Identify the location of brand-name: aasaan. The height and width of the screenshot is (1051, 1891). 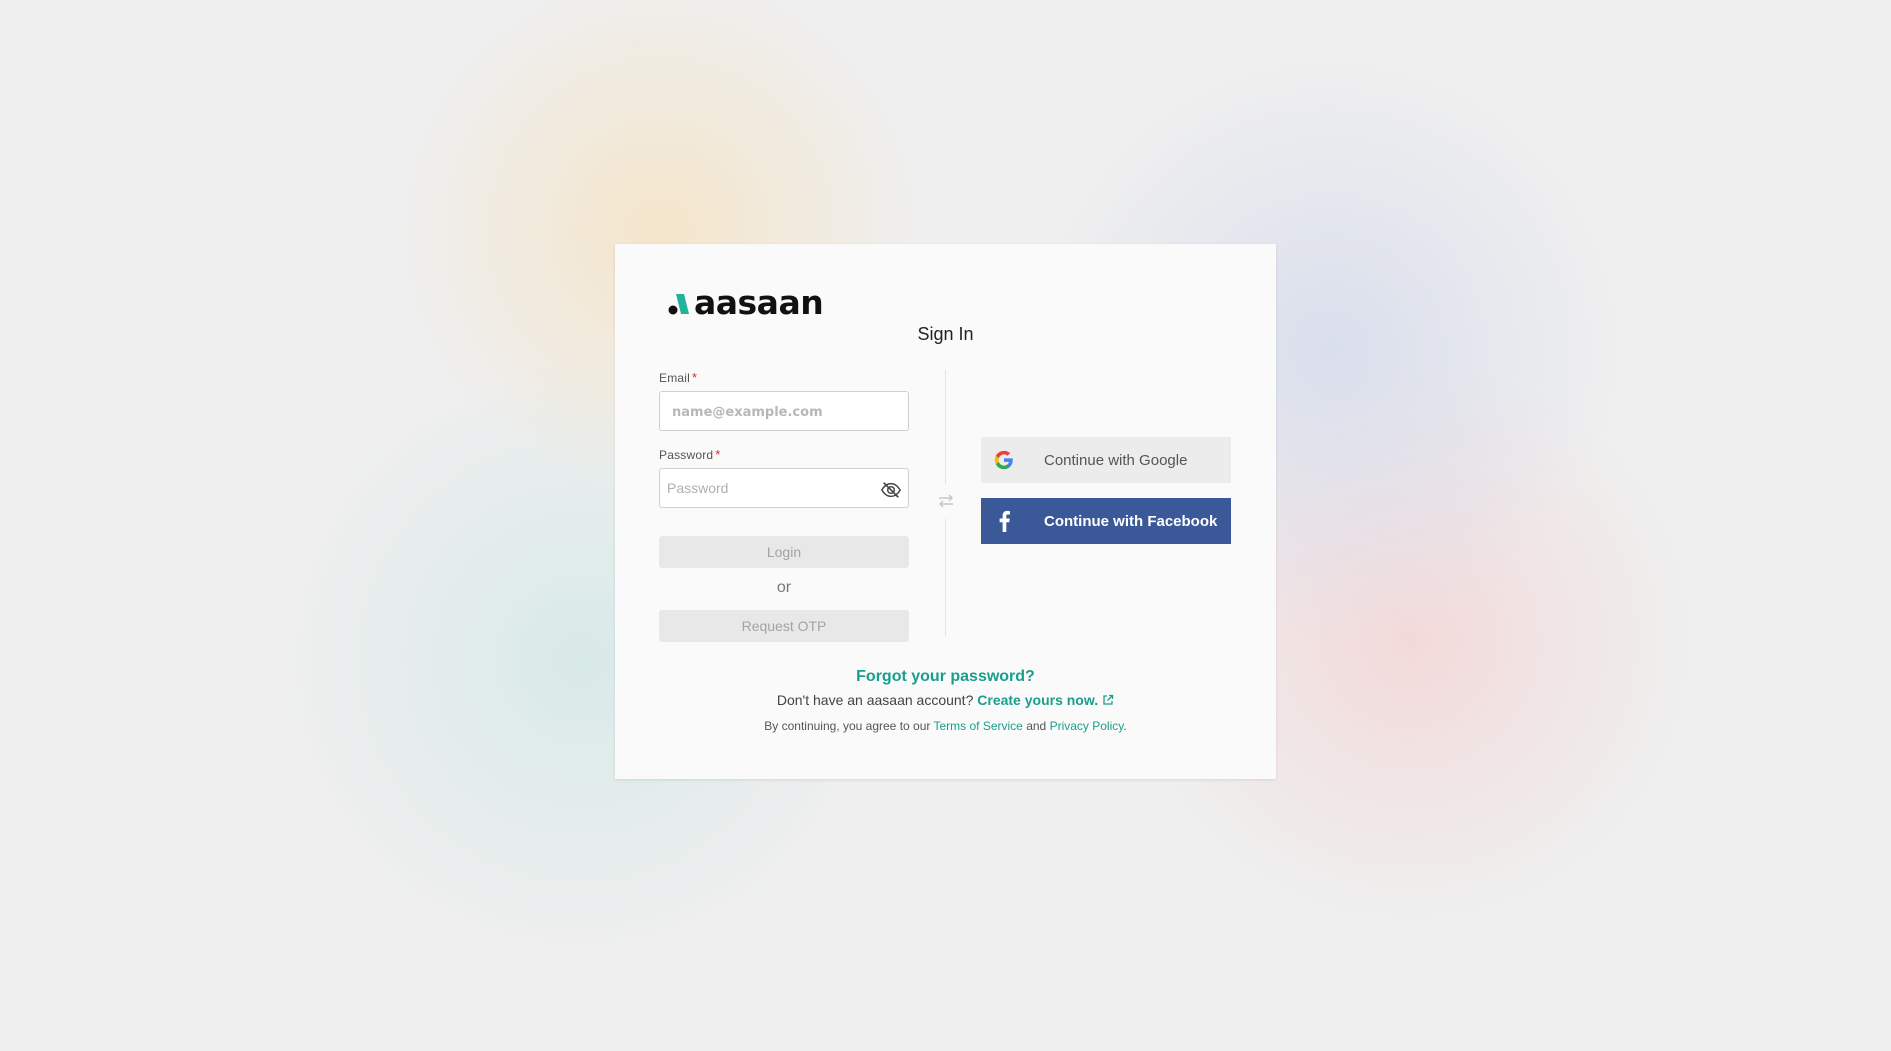
(759, 302).